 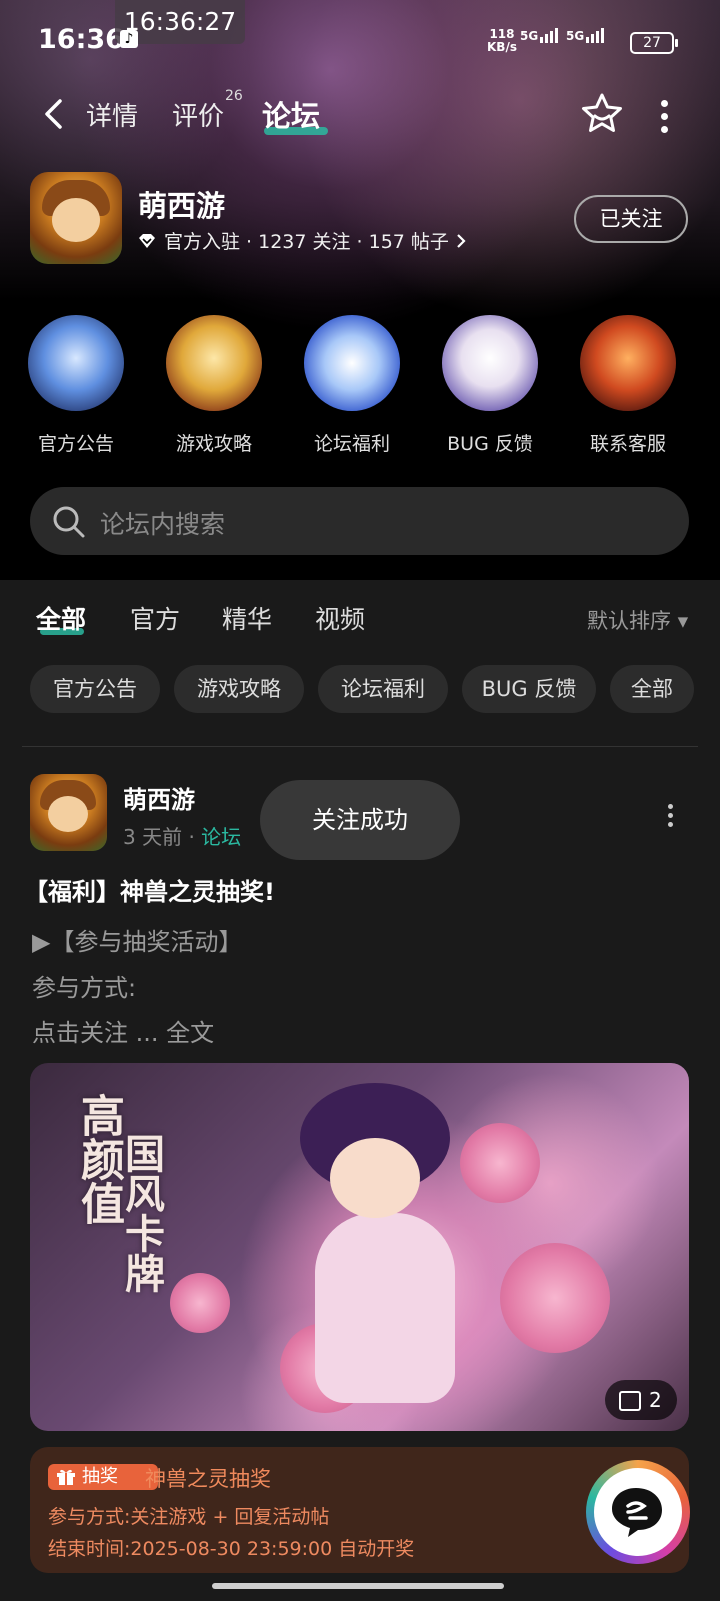 I want to click on category-forum-welfare: 论坛福利, so click(x=352, y=385).